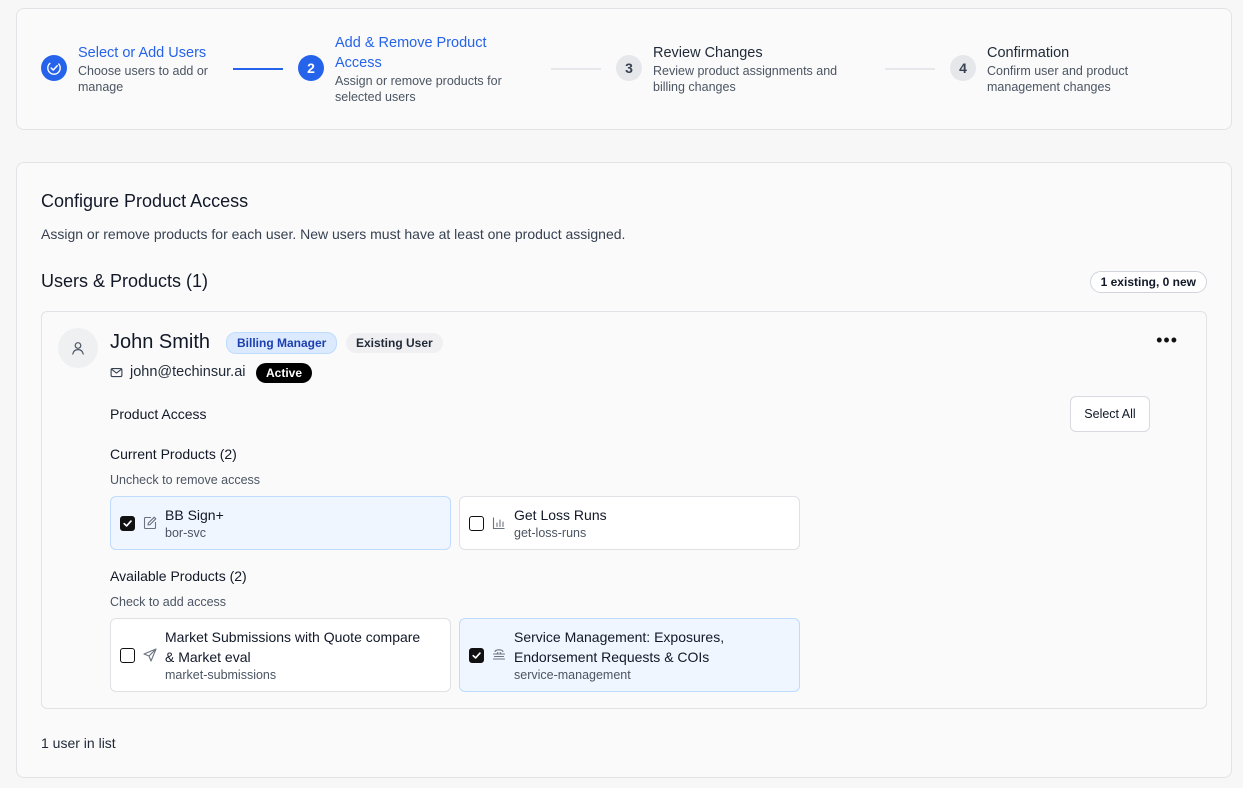  What do you see at coordinates (178, 576) in the screenshot?
I see `available-products-title: Available Products (2)` at bounding box center [178, 576].